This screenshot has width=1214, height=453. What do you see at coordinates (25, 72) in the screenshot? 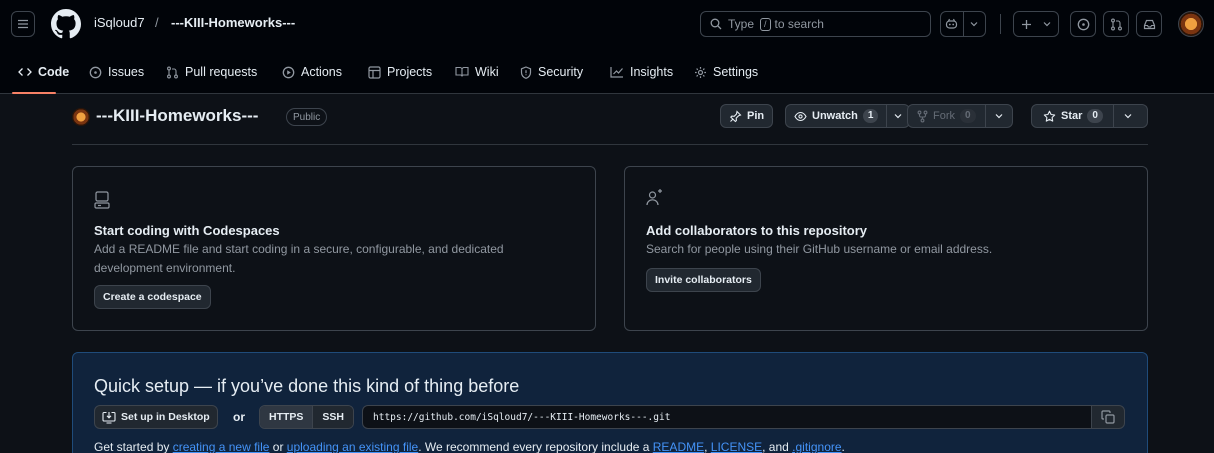
I see `code-icon` at bounding box center [25, 72].